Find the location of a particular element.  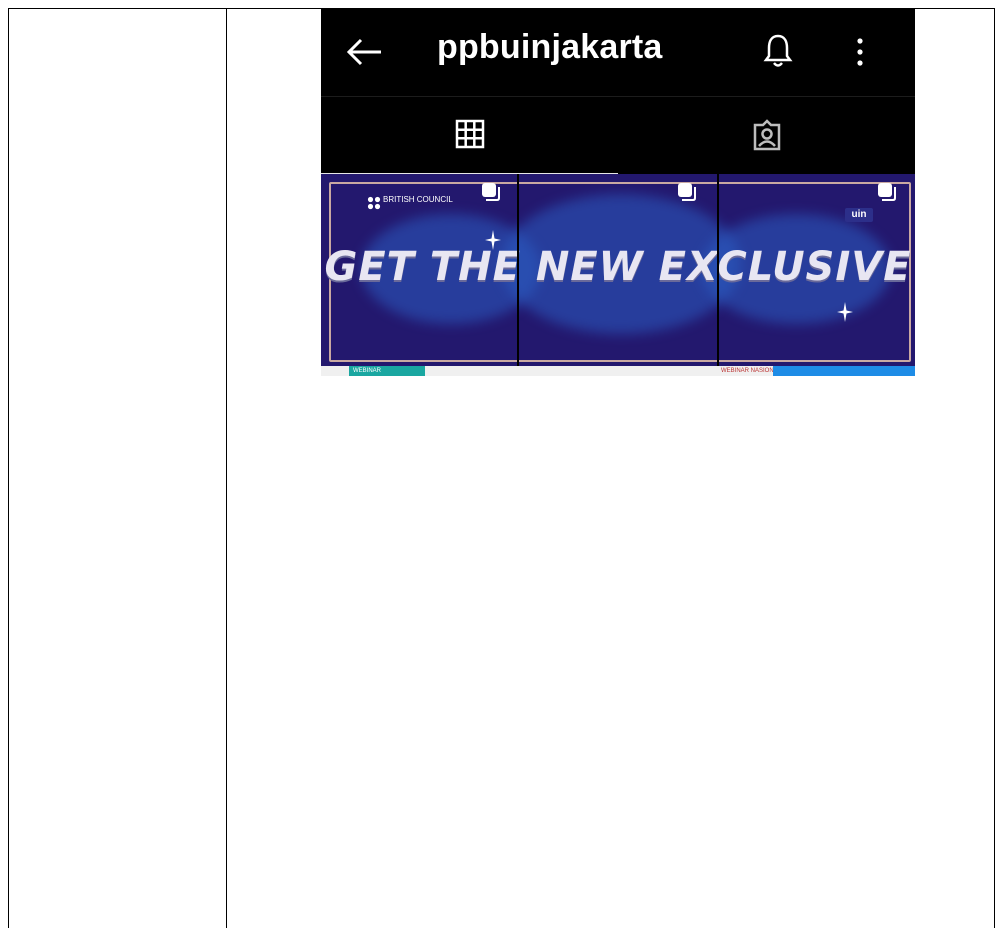

tagged-person-icon is located at coordinates (767, 135).